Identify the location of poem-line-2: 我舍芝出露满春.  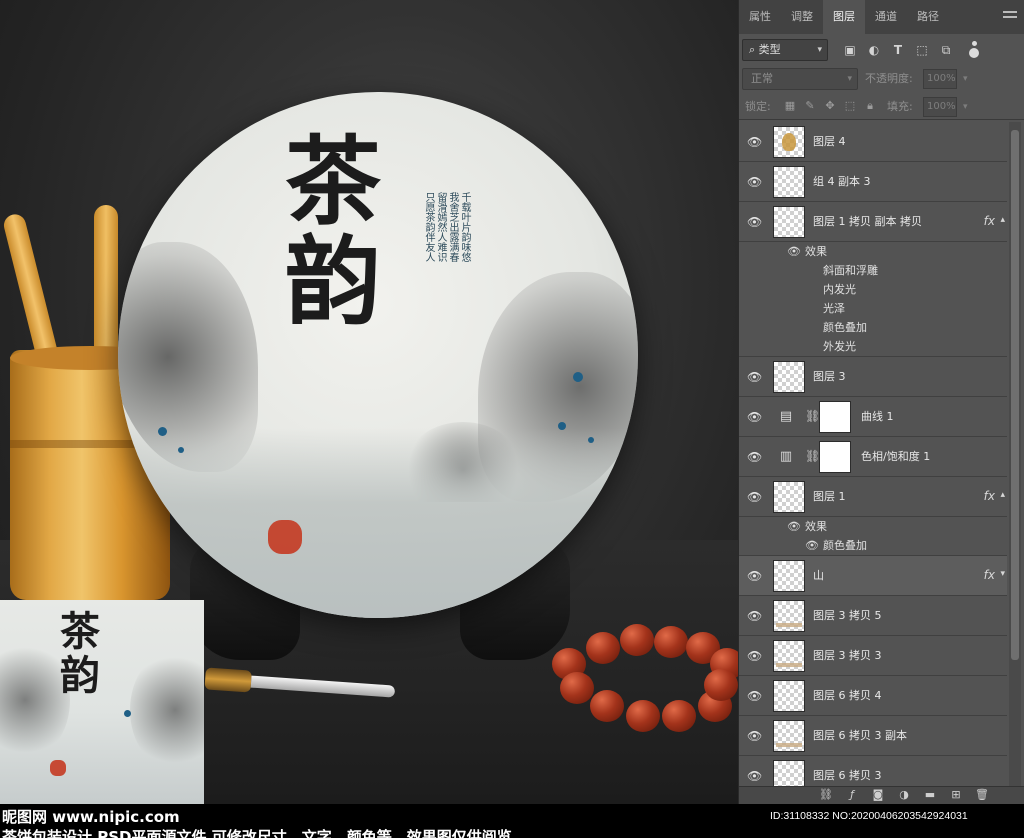
(452, 227).